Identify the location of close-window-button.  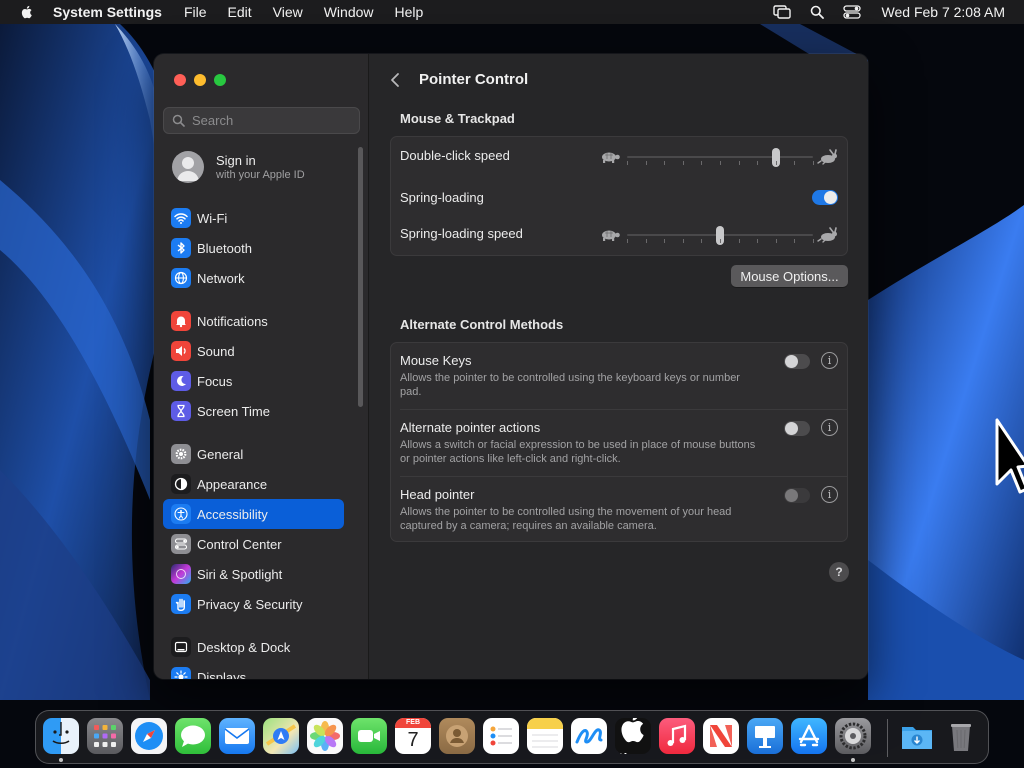
(180, 80).